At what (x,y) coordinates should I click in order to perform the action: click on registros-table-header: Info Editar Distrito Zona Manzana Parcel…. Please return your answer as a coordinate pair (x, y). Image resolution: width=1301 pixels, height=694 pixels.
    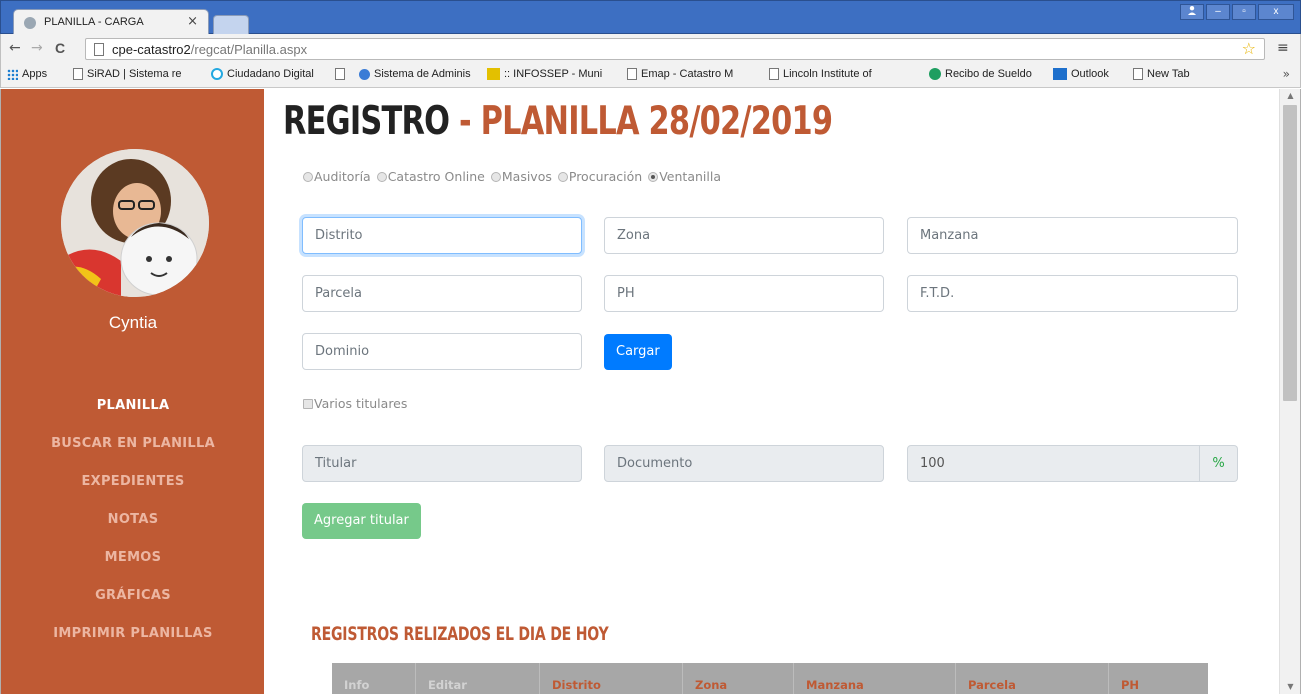
    Looking at the image, I should click on (770, 678).